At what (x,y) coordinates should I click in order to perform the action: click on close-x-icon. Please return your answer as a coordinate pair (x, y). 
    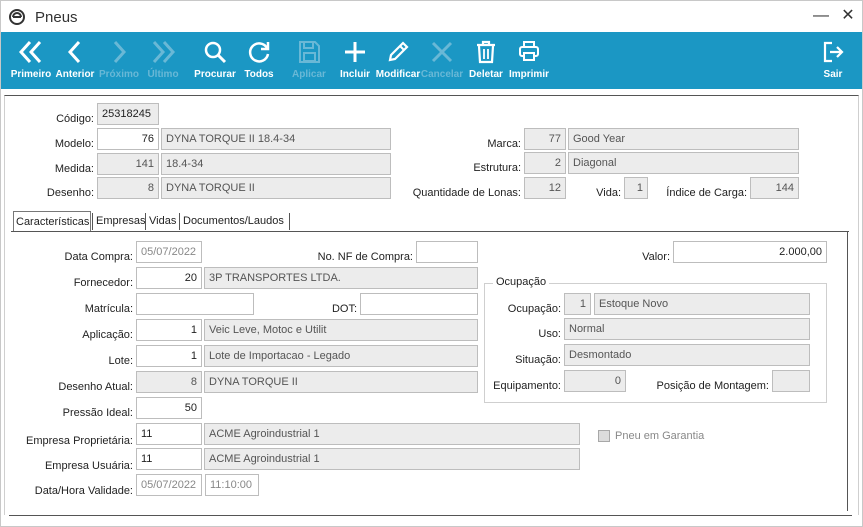
    Looking at the image, I should click on (442, 52).